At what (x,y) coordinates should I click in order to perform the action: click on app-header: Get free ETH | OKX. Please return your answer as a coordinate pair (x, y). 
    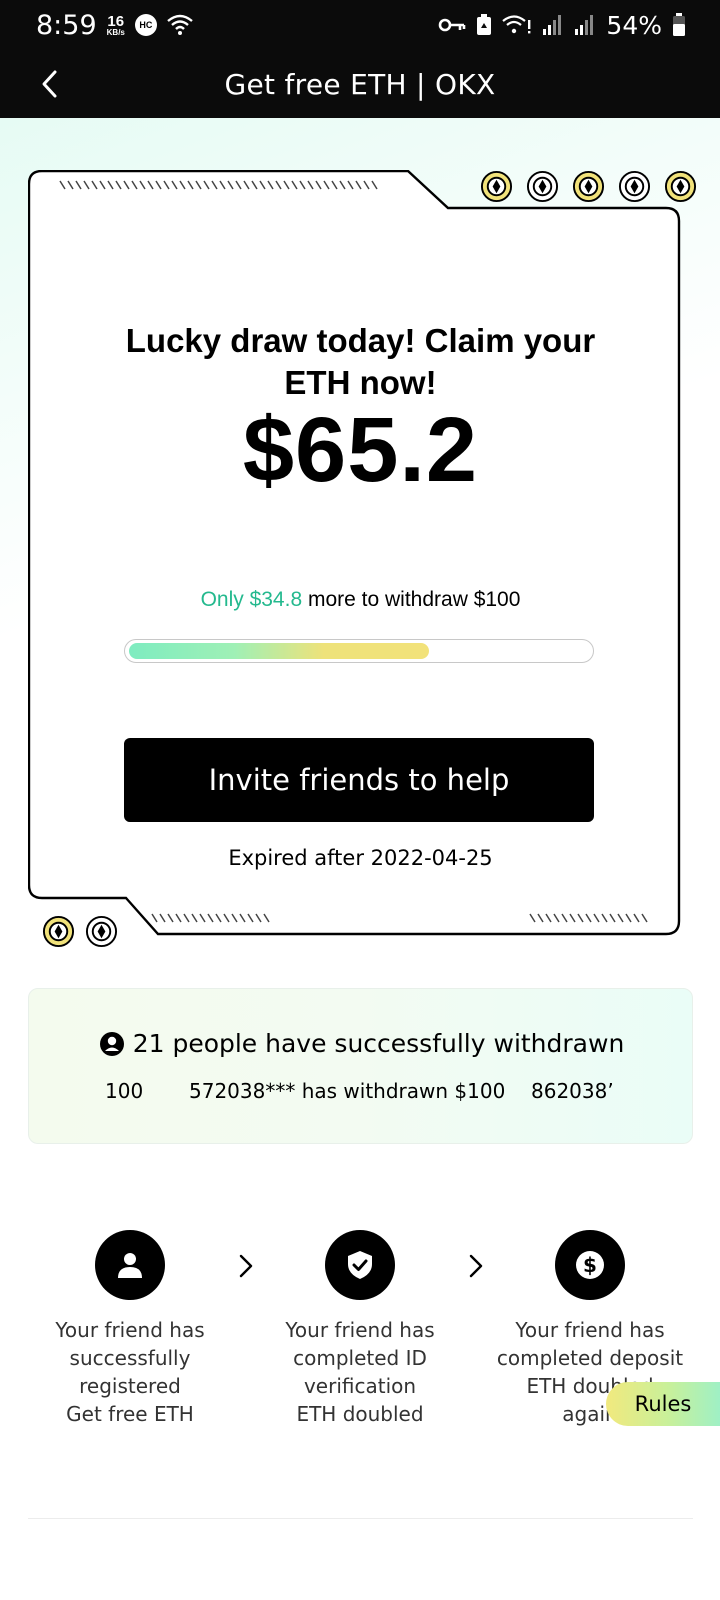
    Looking at the image, I should click on (360, 84).